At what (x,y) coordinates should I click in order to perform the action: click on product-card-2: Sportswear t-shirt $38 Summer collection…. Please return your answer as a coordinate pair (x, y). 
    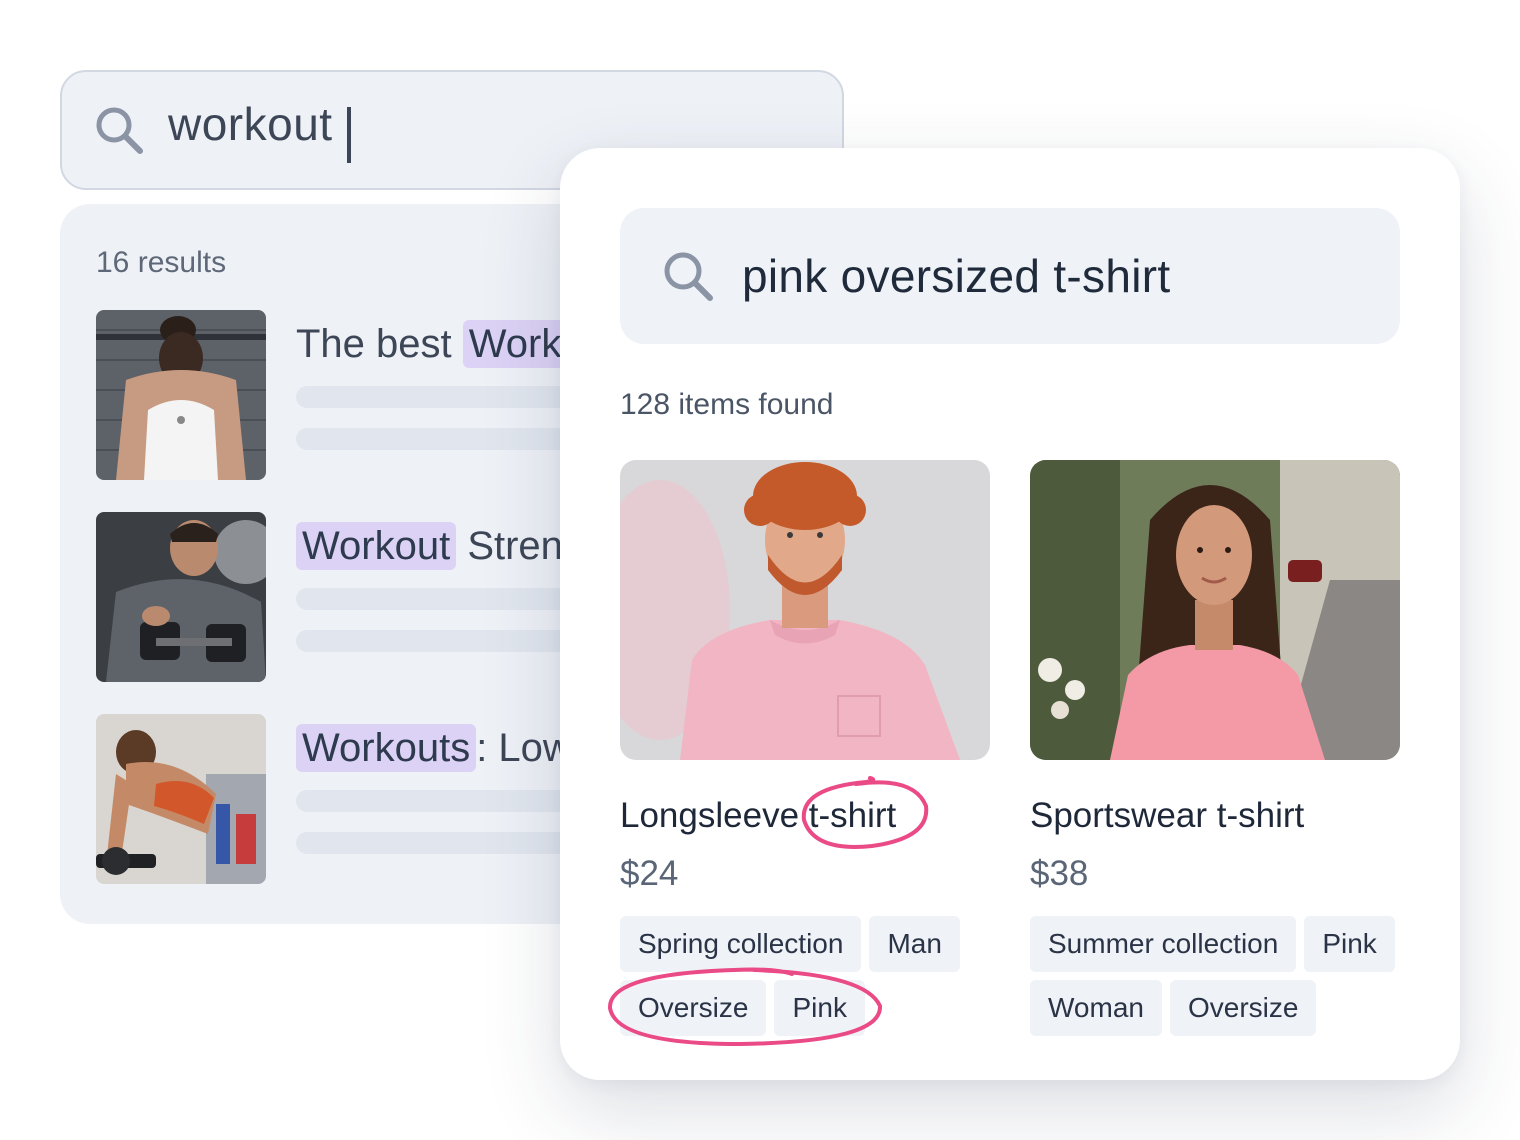
    Looking at the image, I should click on (1215, 748).